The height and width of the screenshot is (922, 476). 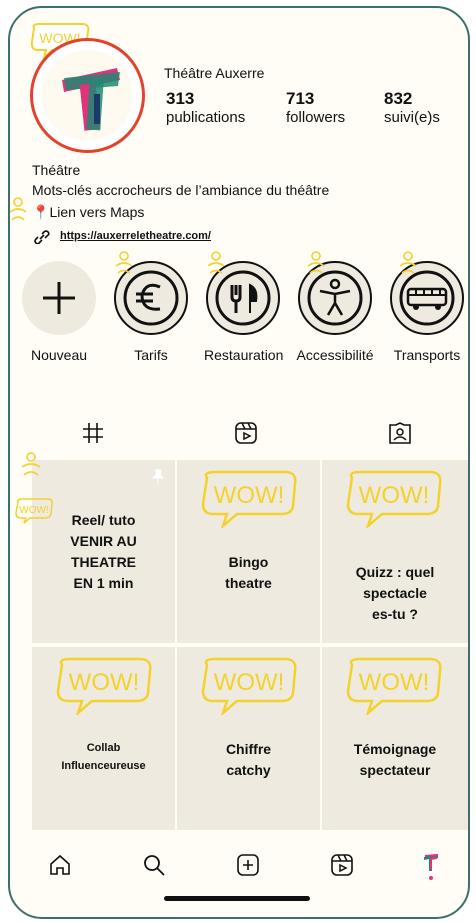 I want to click on post-tile: WOW! Bingo theatre, so click(x=248, y=551).